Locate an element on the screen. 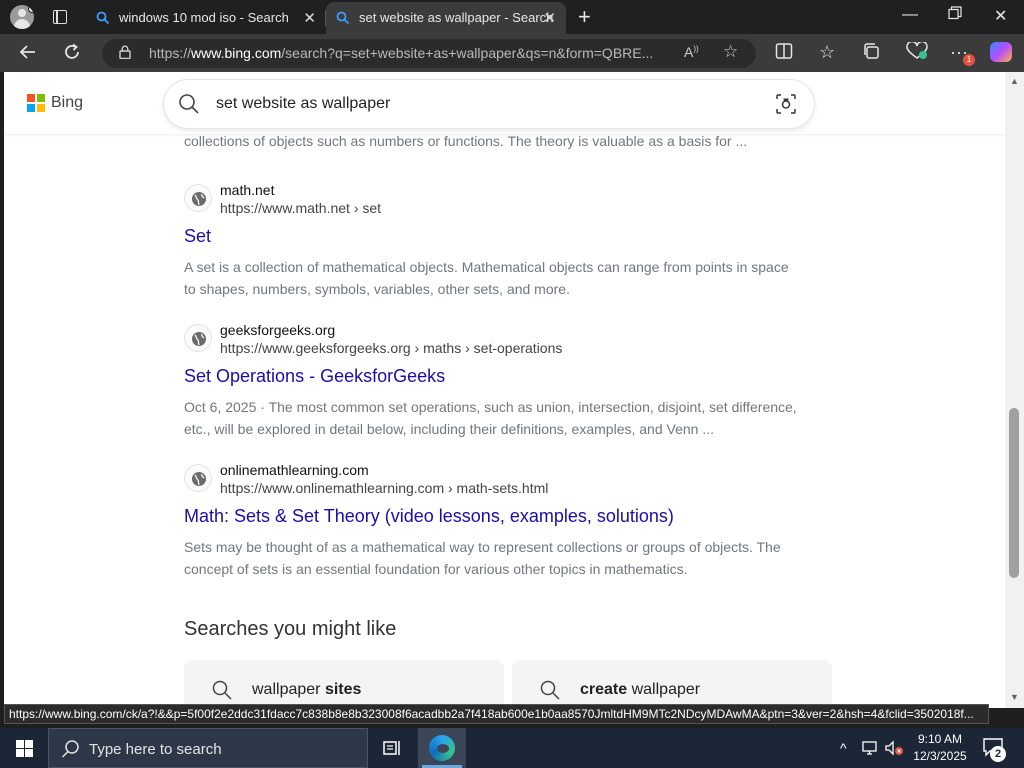  result-site-name: geeksforgeeks.org is located at coordinates (277, 330).